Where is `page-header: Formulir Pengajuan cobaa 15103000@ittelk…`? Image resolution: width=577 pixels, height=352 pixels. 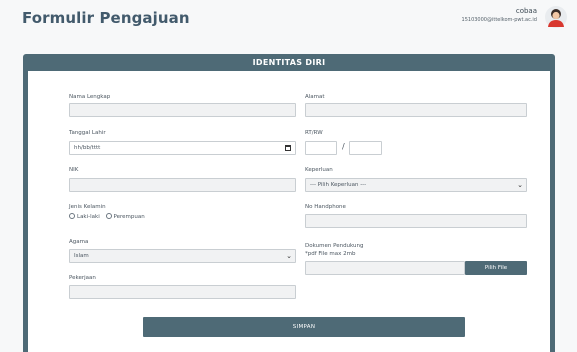 page-header: Formulir Pengajuan cobaa 15103000@ittelk… is located at coordinates (288, 20).